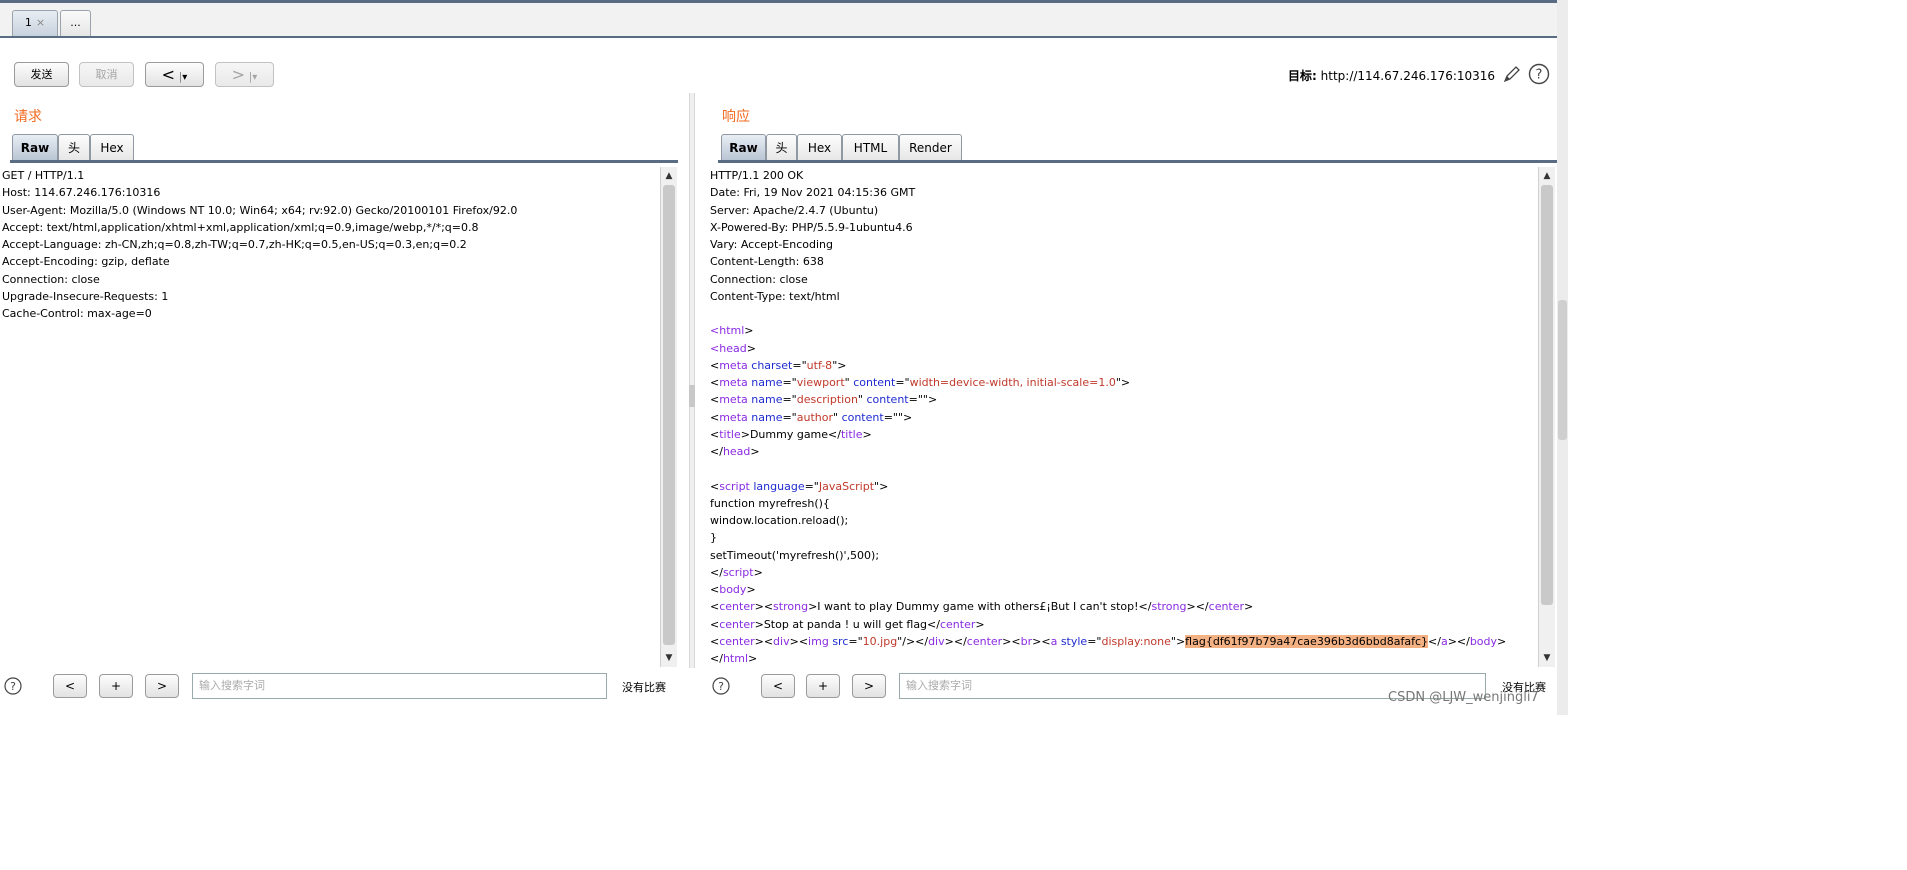 The width and height of the screenshot is (1907, 870). I want to click on request-scrollbar: ▲ ▼, so click(668, 417).